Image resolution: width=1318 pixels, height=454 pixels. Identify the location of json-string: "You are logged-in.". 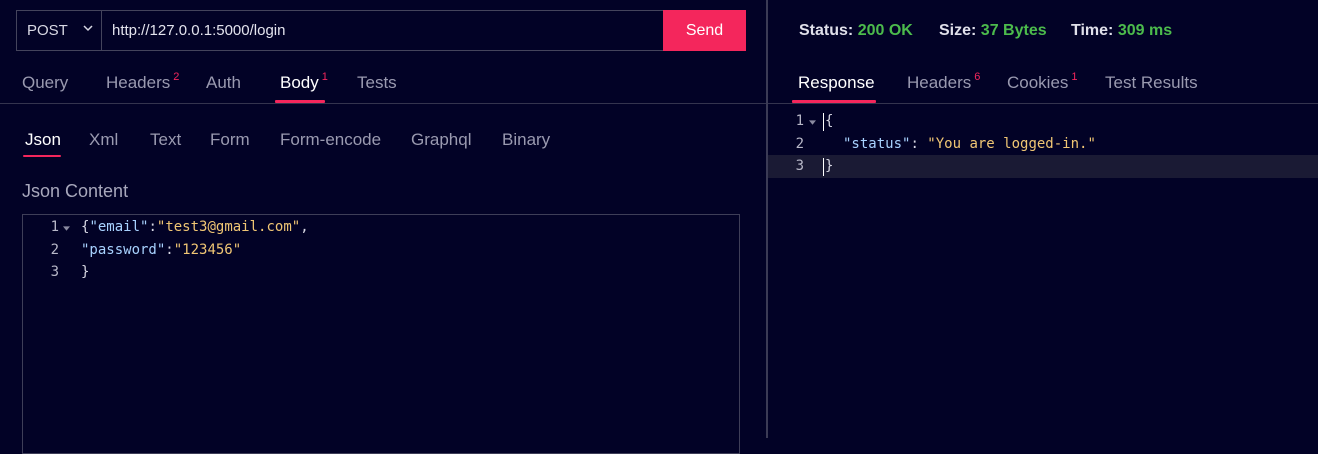
(1011, 144).